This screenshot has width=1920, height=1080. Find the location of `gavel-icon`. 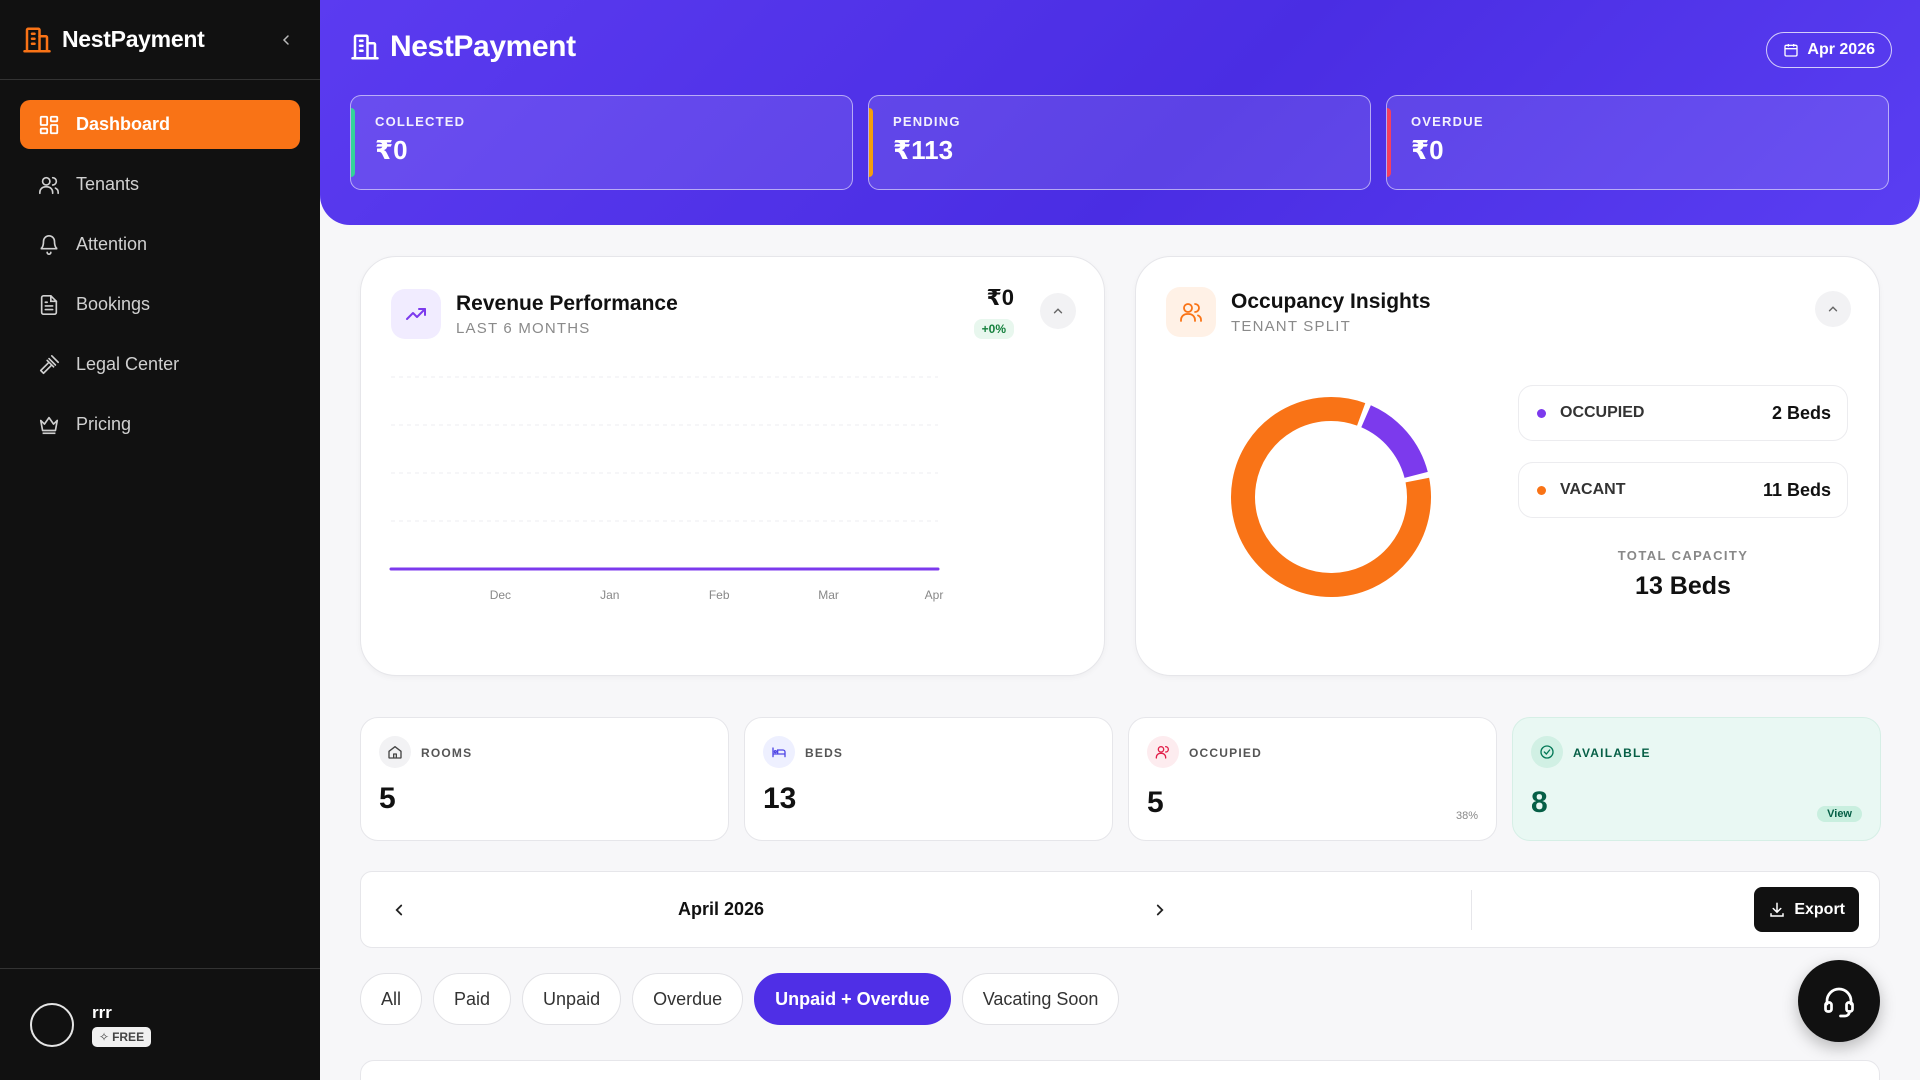

gavel-icon is located at coordinates (49, 365).